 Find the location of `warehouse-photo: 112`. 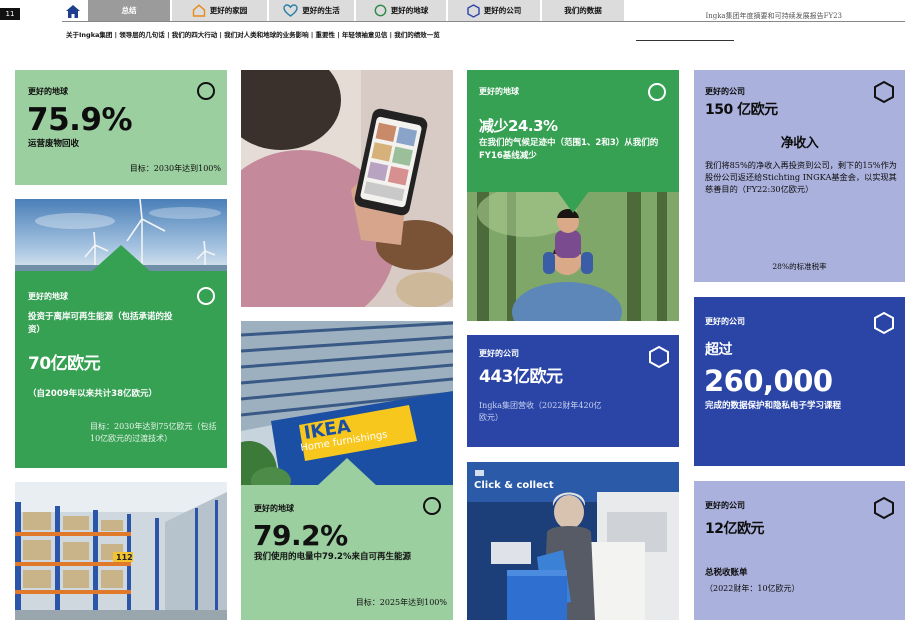

warehouse-photo: 112 is located at coordinates (121, 551).